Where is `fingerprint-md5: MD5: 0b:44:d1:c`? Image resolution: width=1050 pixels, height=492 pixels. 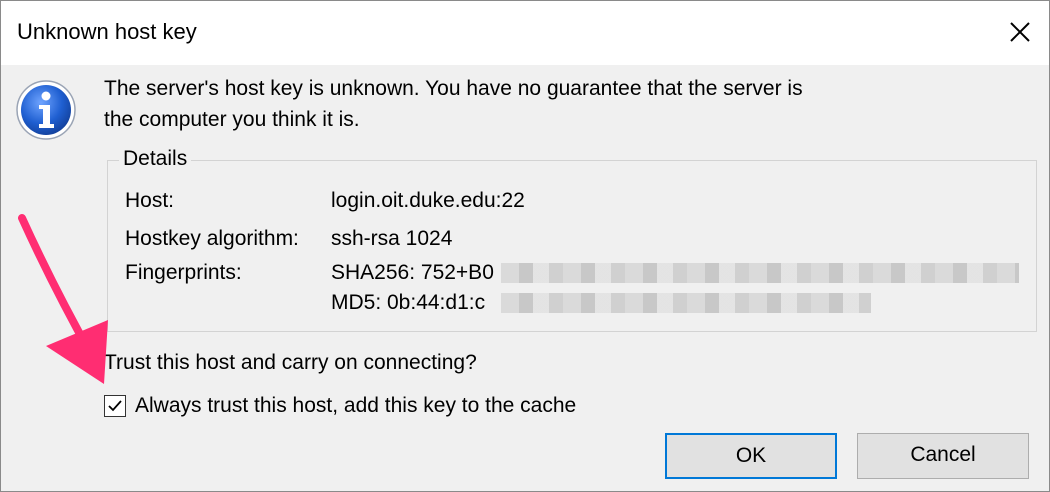
fingerprint-md5: MD5: 0b:44:d1:c is located at coordinates (408, 302).